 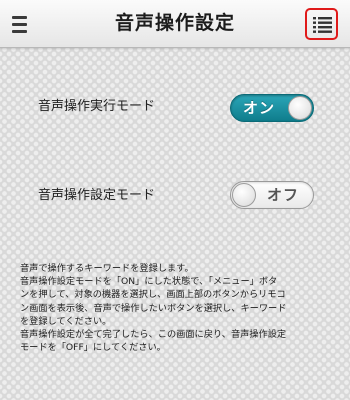 What do you see at coordinates (153, 295) in the screenshot?
I see `description-line: ンを押して、対象の機器を選択し、画面上部のボタンからリモコ` at bounding box center [153, 295].